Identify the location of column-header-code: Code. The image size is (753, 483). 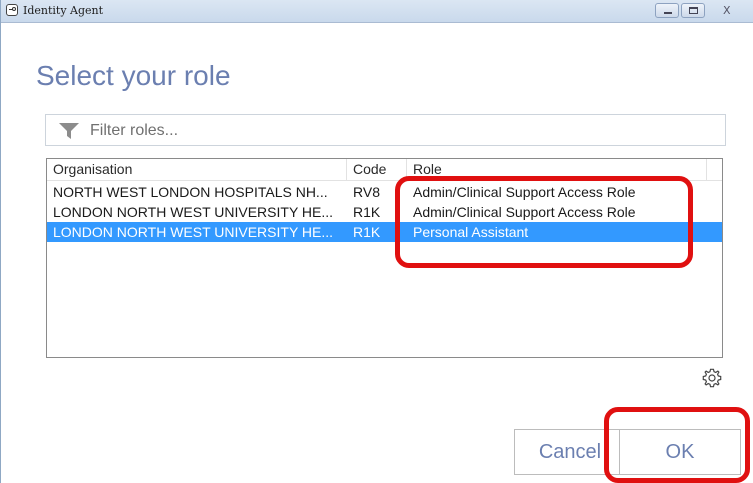
(377, 169).